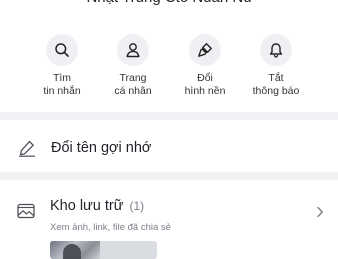 The width and height of the screenshot is (338, 259). Describe the element at coordinates (133, 50) in the screenshot. I see `user-icon` at that location.